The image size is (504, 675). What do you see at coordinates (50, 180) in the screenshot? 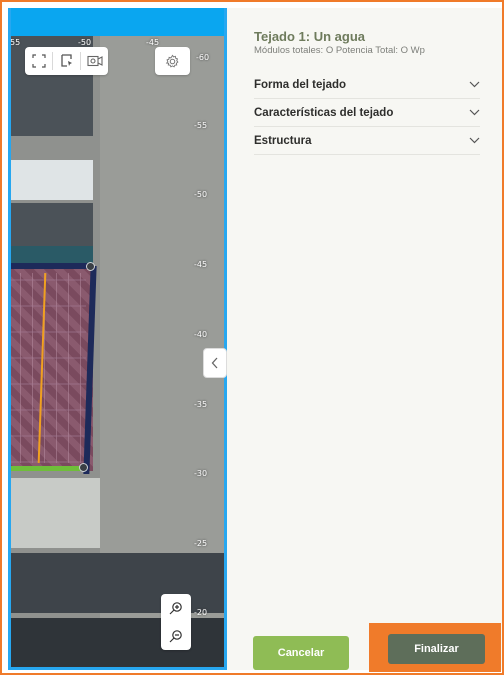
I see `building-roof-light` at bounding box center [50, 180].